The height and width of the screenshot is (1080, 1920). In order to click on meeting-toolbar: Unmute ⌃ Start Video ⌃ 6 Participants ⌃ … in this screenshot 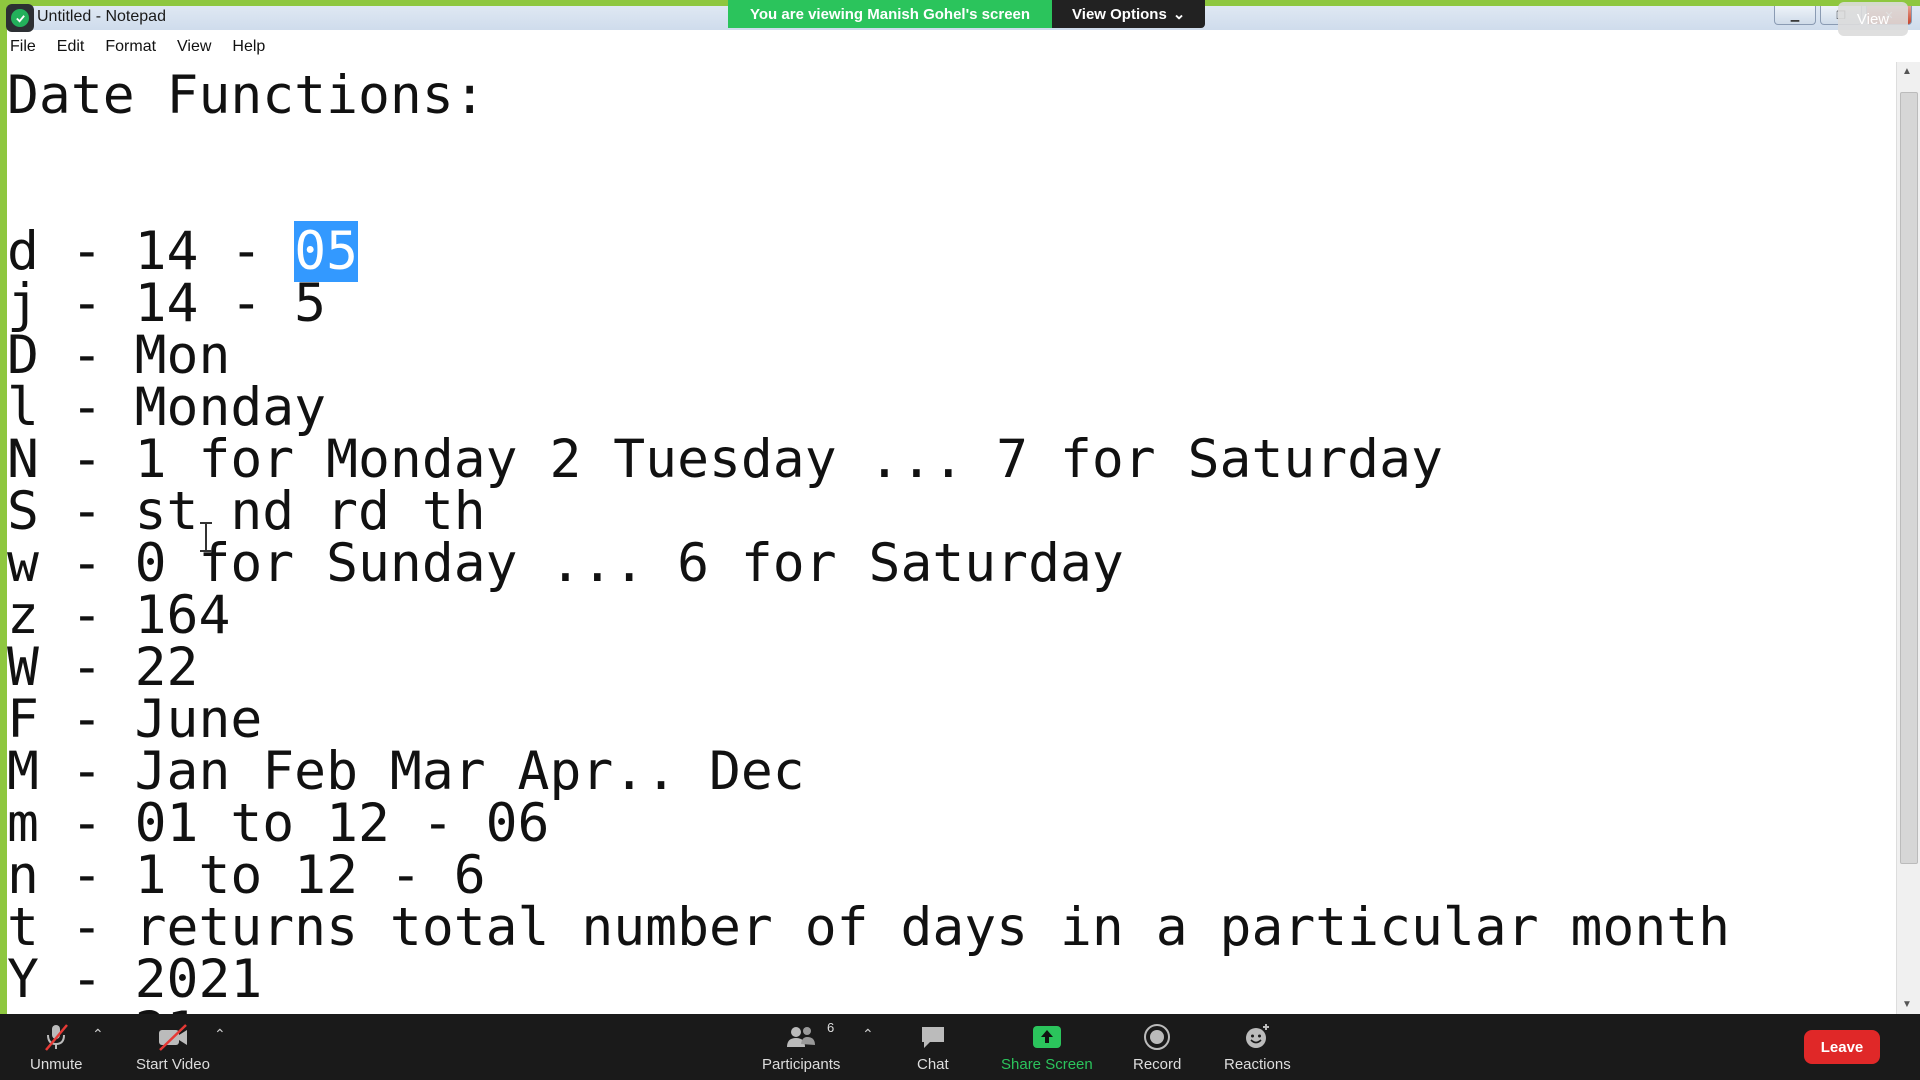, I will do `click(960, 1047)`.